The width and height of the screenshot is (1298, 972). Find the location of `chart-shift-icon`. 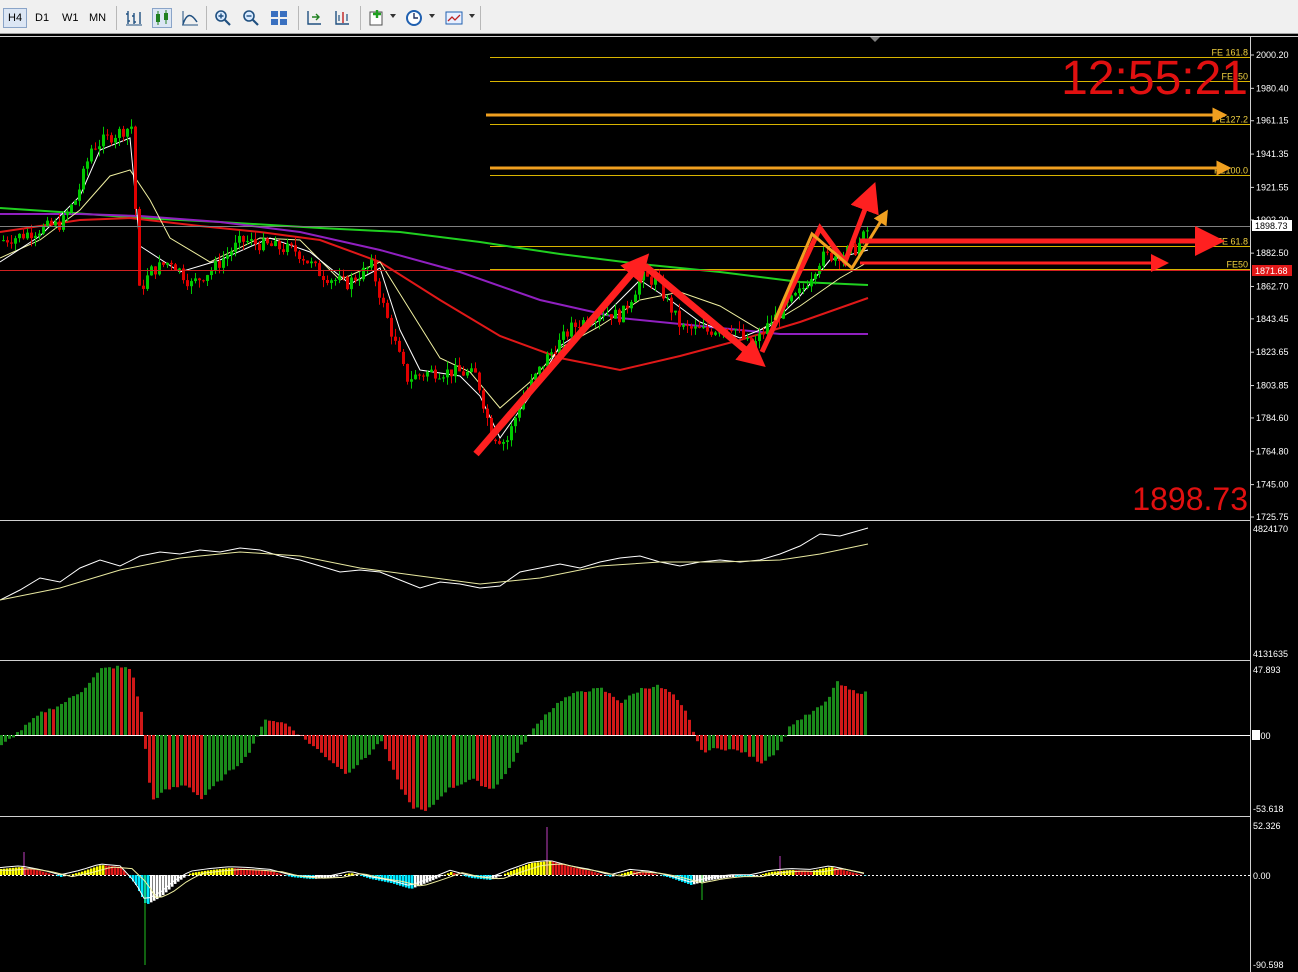

chart-shift-icon is located at coordinates (342, 18).